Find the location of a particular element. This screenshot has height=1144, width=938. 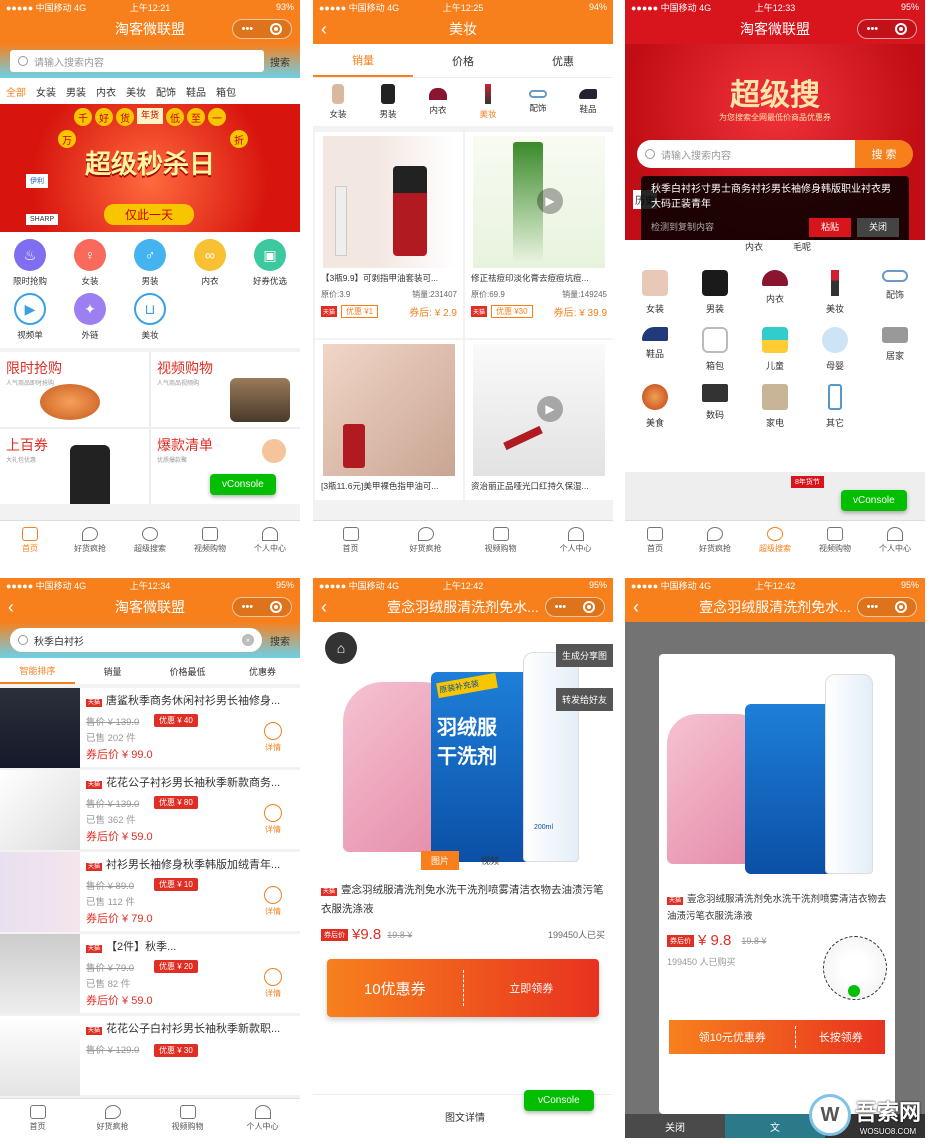

modal-coupon-bar: 领10元优惠券 长按领券 is located at coordinates (777, 1037).